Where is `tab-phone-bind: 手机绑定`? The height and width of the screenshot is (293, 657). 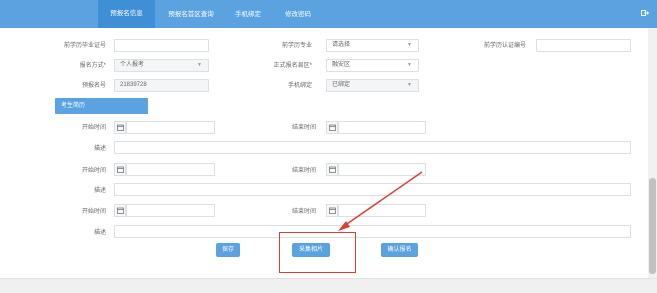 tab-phone-bind: 手机绑定 is located at coordinates (248, 14).